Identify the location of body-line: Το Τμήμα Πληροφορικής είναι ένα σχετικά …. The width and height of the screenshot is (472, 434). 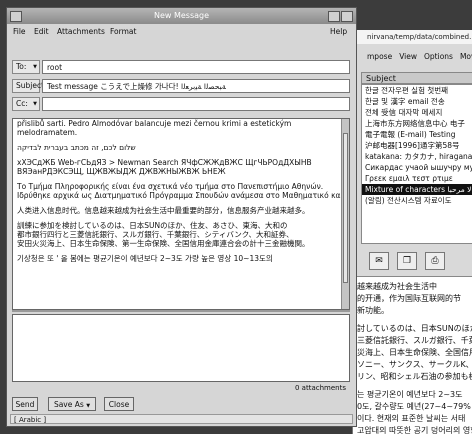
(170, 186).